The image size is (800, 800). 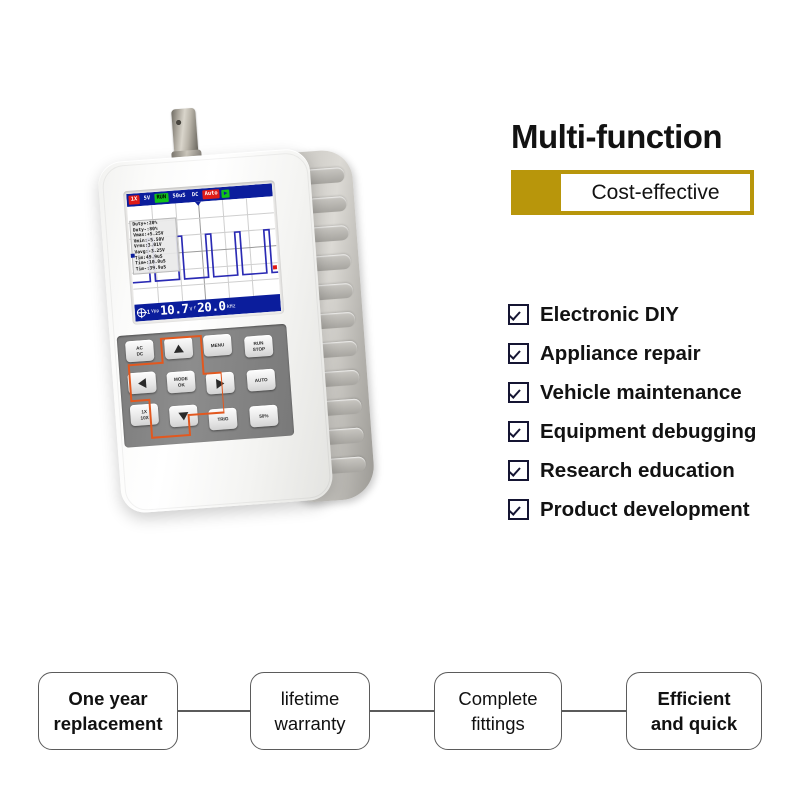 I want to click on list-item: Electronic DIY, so click(x=653, y=314).